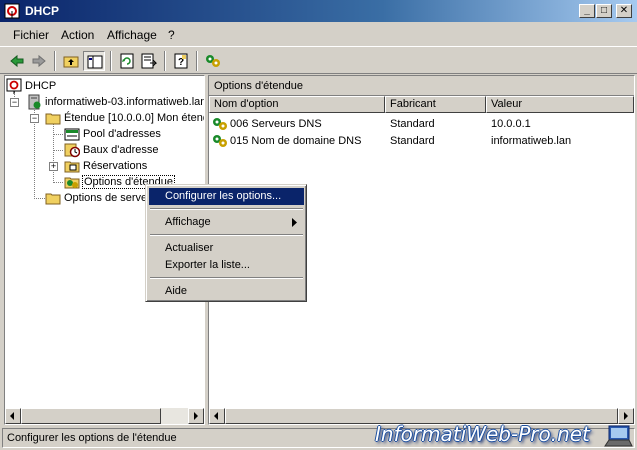 This screenshot has width=637, height=450. What do you see at coordinates (42, 11) in the screenshot?
I see `window-title: DHCP` at bounding box center [42, 11].